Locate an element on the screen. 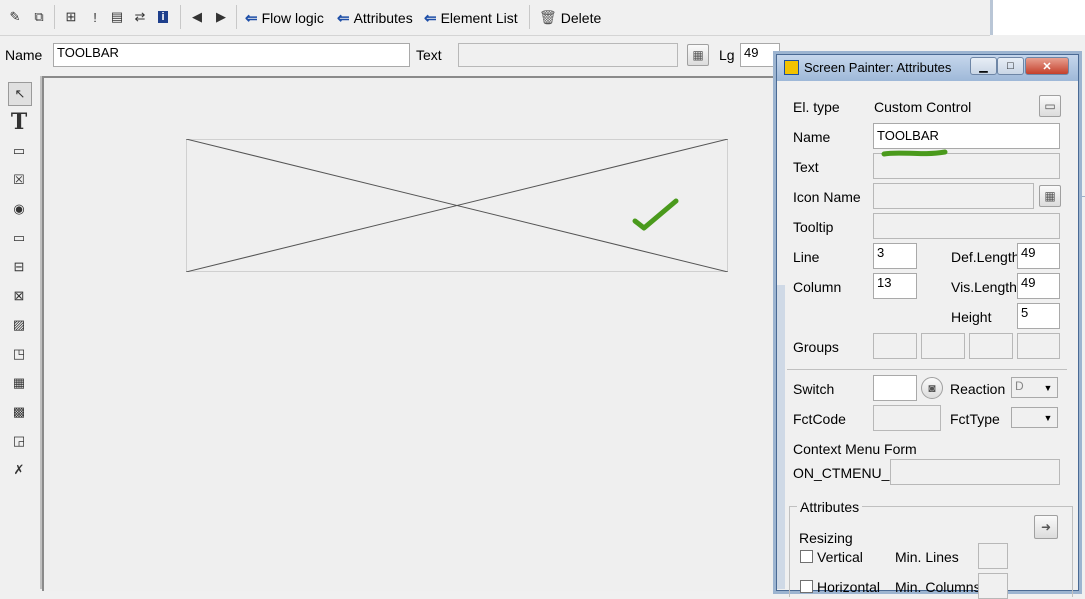 This screenshot has height=599, width=1085. el-type-value: Custom Control is located at coordinates (923, 107).